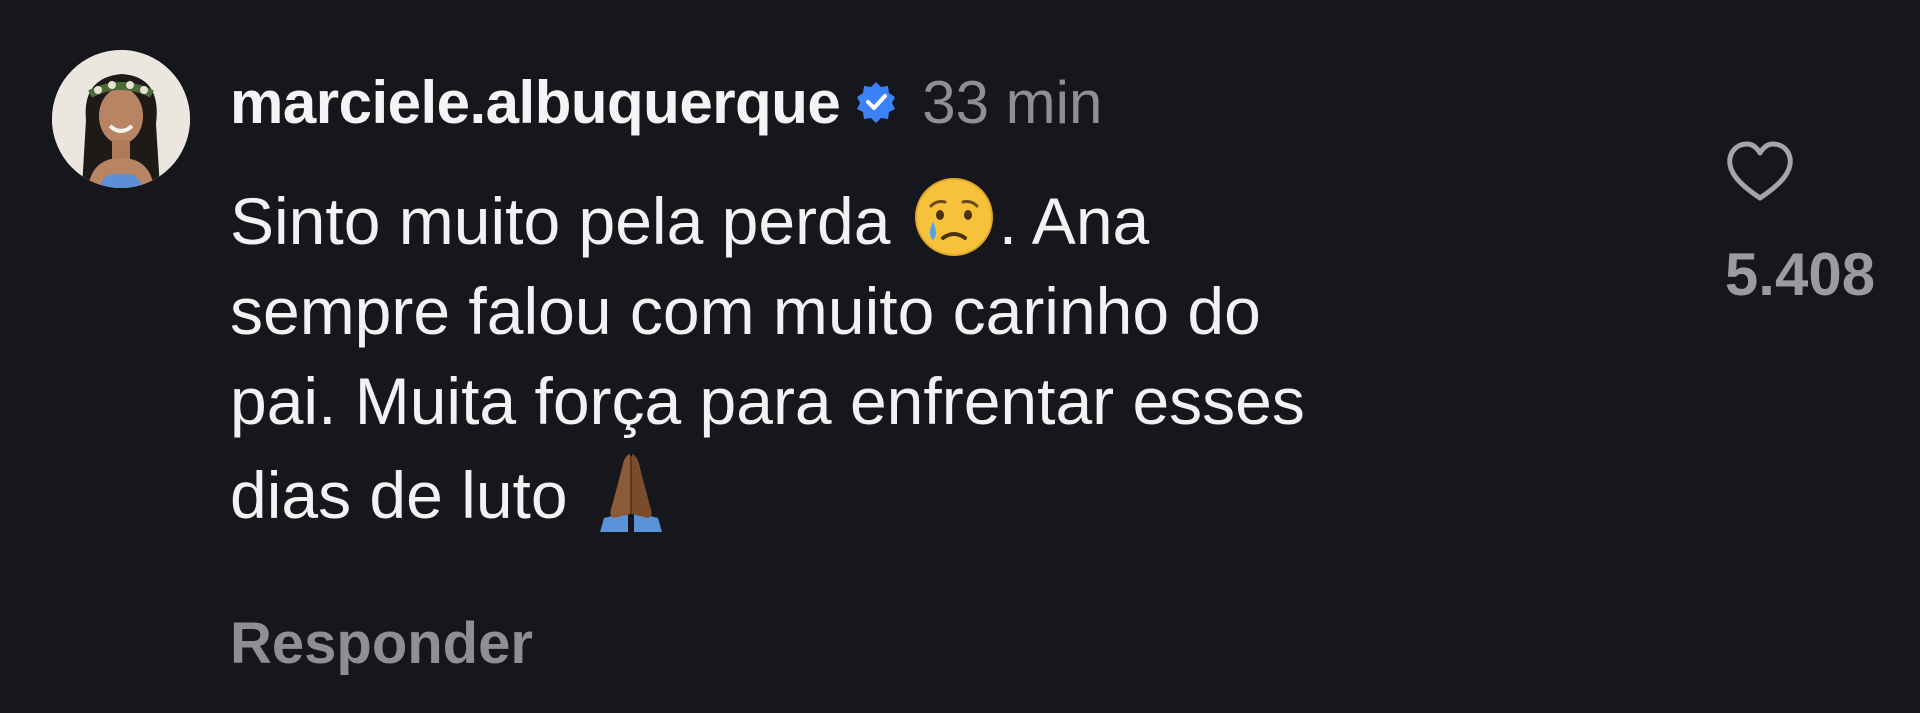  What do you see at coordinates (767, 401) in the screenshot?
I see `comment-line: pai. Muita força para enfrentar esses` at bounding box center [767, 401].